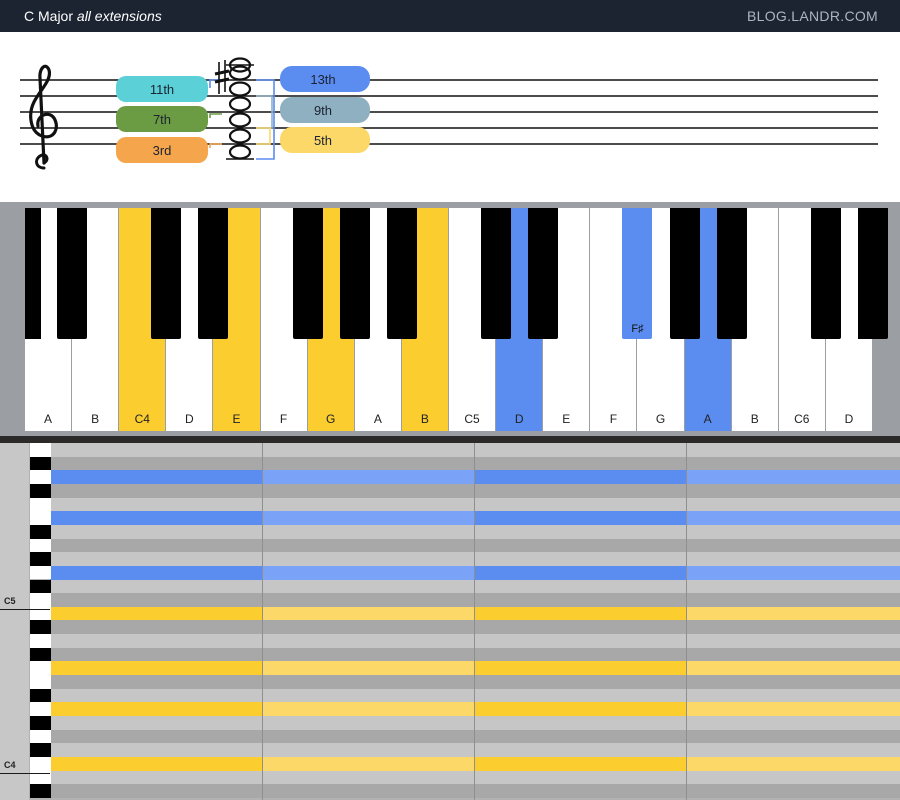  I want to click on right-labels: 13th 9th 5th, so click(325, 109).